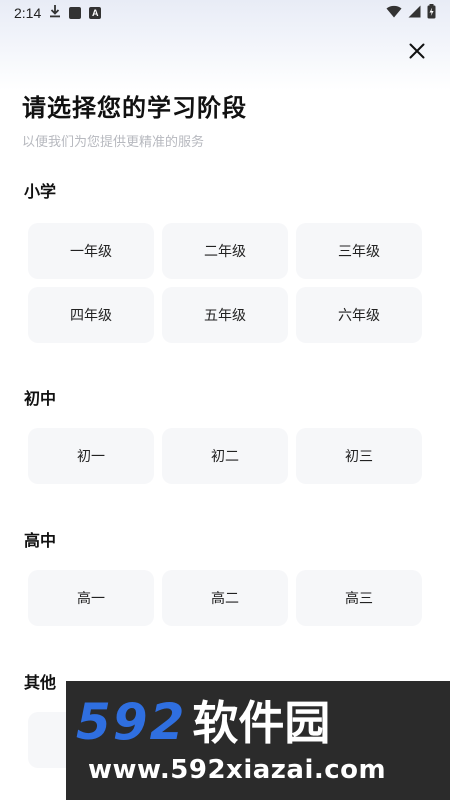  What do you see at coordinates (91, 251) in the screenshot?
I see `grade-chip-grade1: 一年级` at bounding box center [91, 251].